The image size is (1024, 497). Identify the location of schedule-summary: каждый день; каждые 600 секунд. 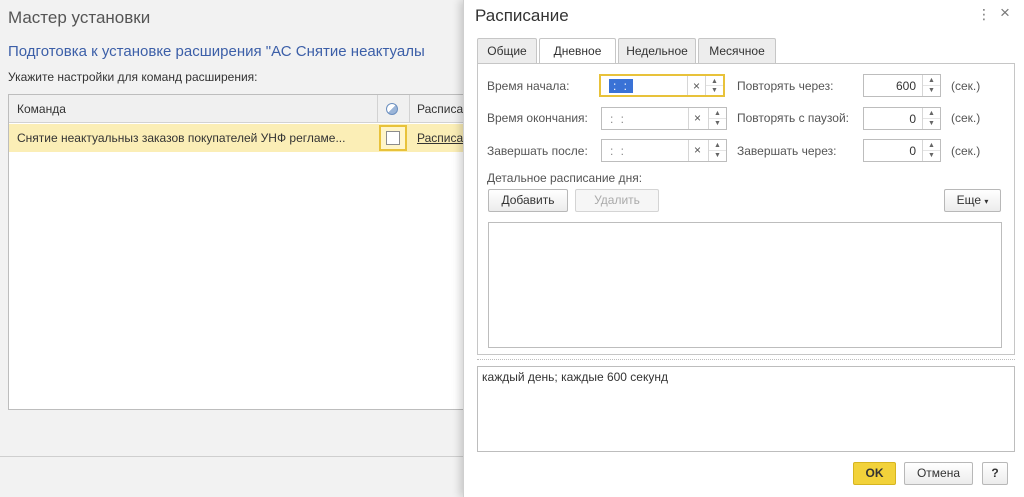
(746, 409).